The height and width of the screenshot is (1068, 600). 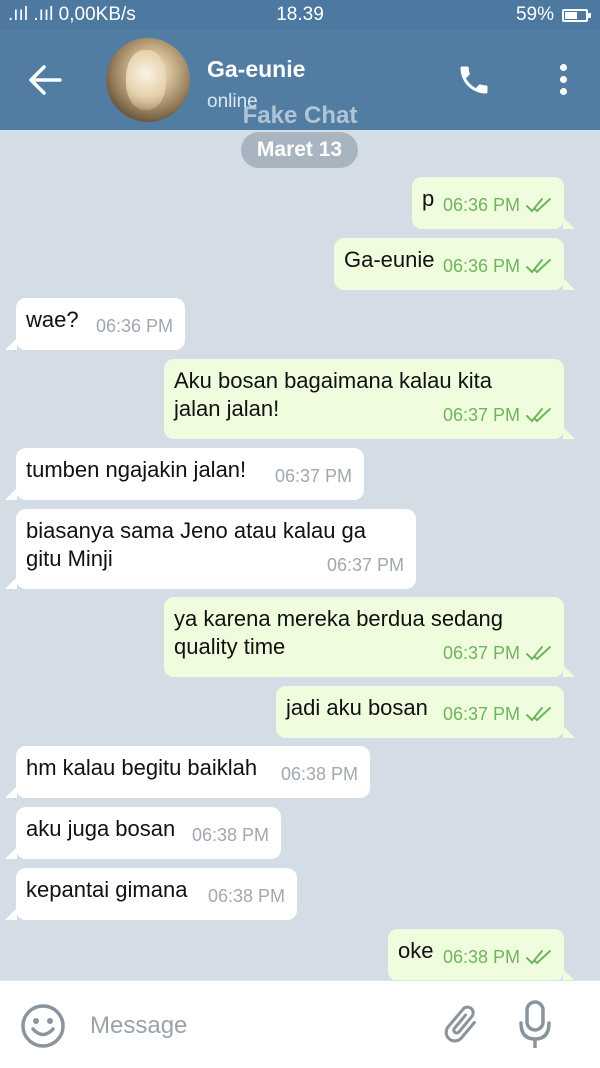 I want to click on arrow-left-icon, so click(x=45, y=80).